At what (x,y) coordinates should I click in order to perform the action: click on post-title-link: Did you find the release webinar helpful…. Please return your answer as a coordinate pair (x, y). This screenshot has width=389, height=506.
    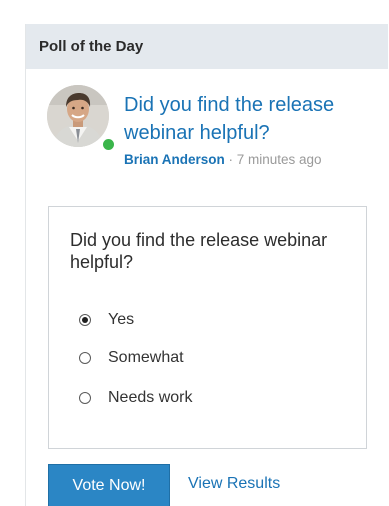
    Looking at the image, I should click on (249, 119).